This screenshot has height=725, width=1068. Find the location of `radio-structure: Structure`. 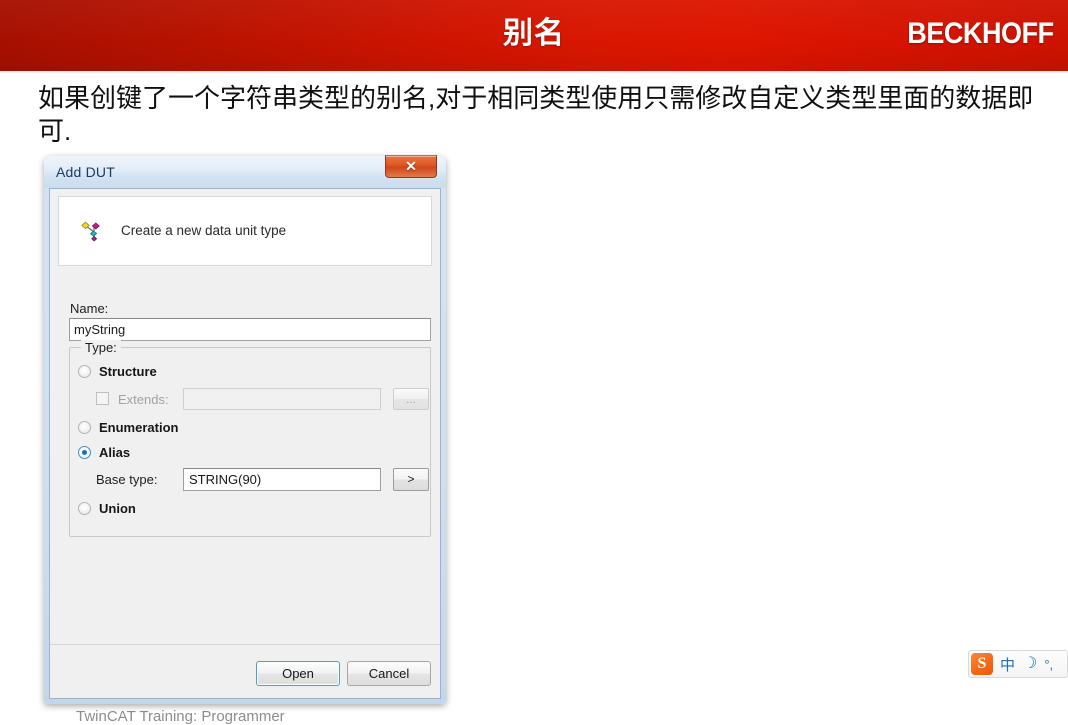

radio-structure: Structure is located at coordinates (117, 371).